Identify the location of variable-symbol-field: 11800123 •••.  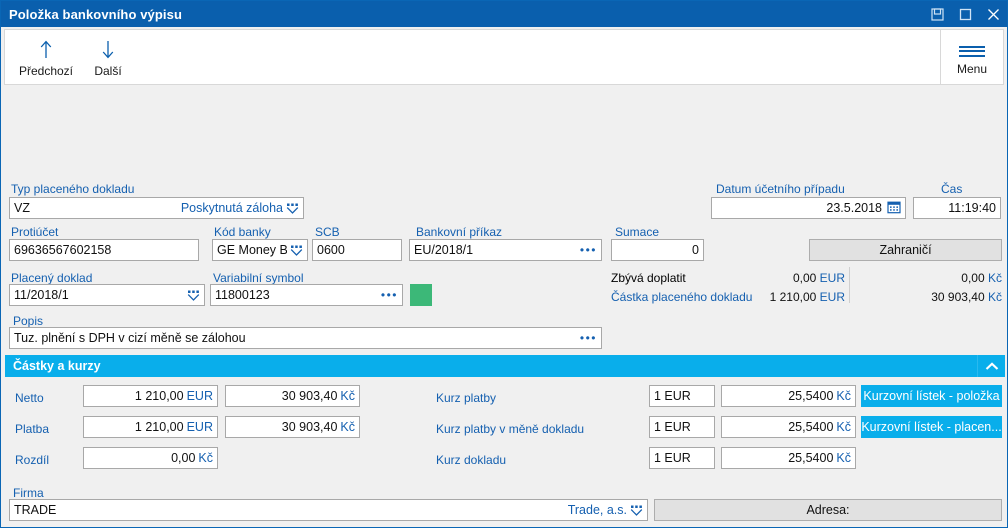
(306, 295).